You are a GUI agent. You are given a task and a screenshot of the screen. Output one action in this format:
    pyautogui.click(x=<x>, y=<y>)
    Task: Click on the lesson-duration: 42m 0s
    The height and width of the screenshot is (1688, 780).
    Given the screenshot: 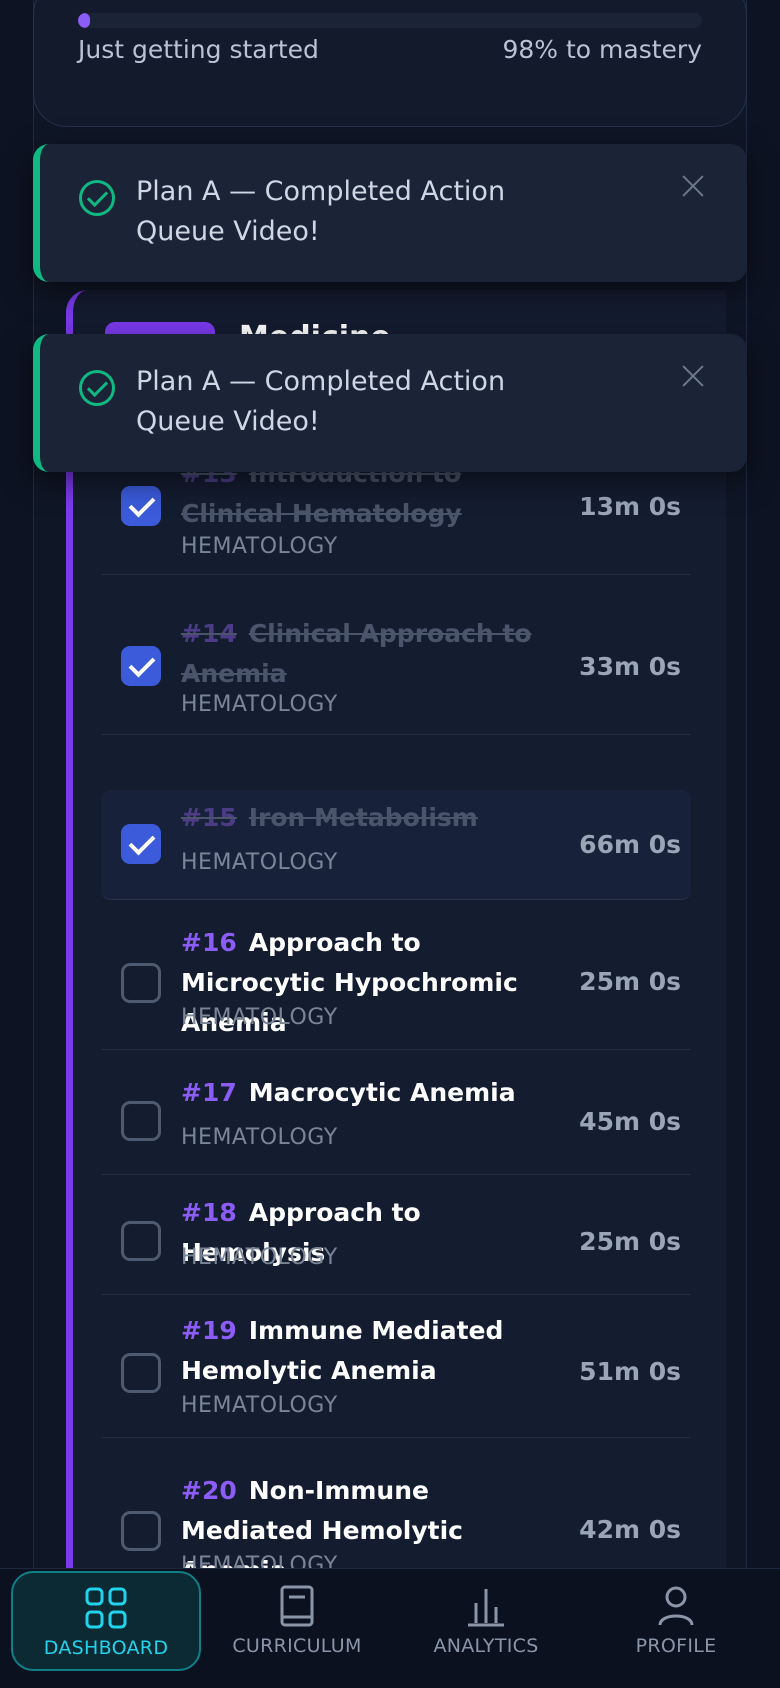 What is the action you would take?
    pyautogui.click(x=630, y=1529)
    